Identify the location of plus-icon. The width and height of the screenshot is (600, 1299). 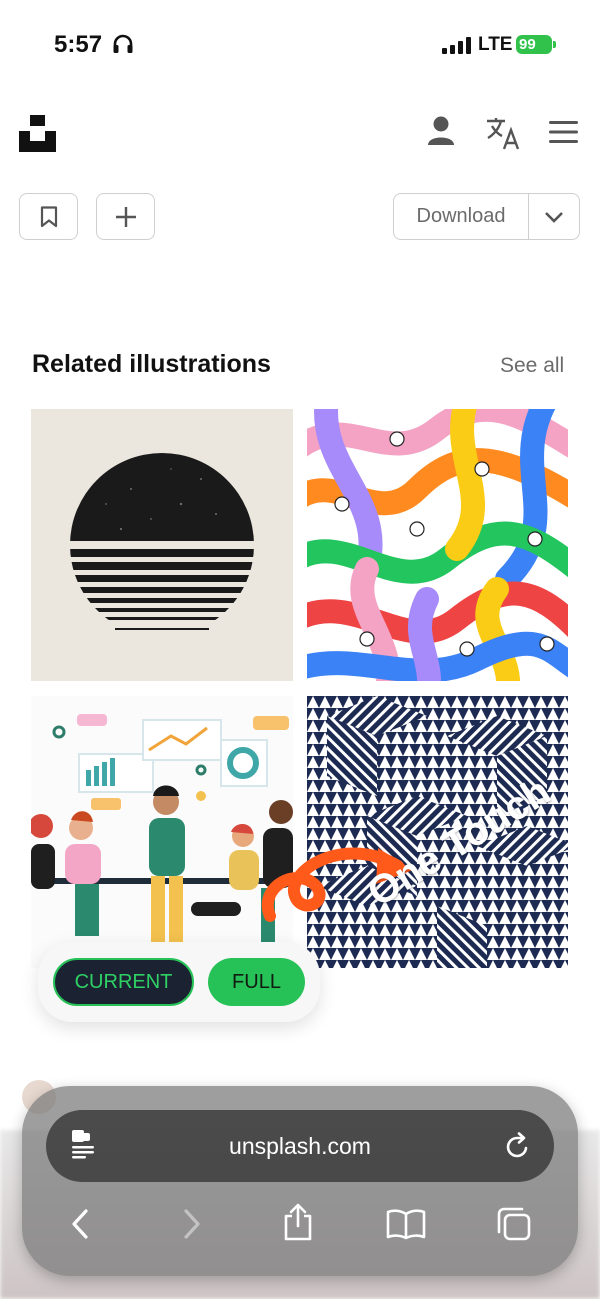
(125, 216).